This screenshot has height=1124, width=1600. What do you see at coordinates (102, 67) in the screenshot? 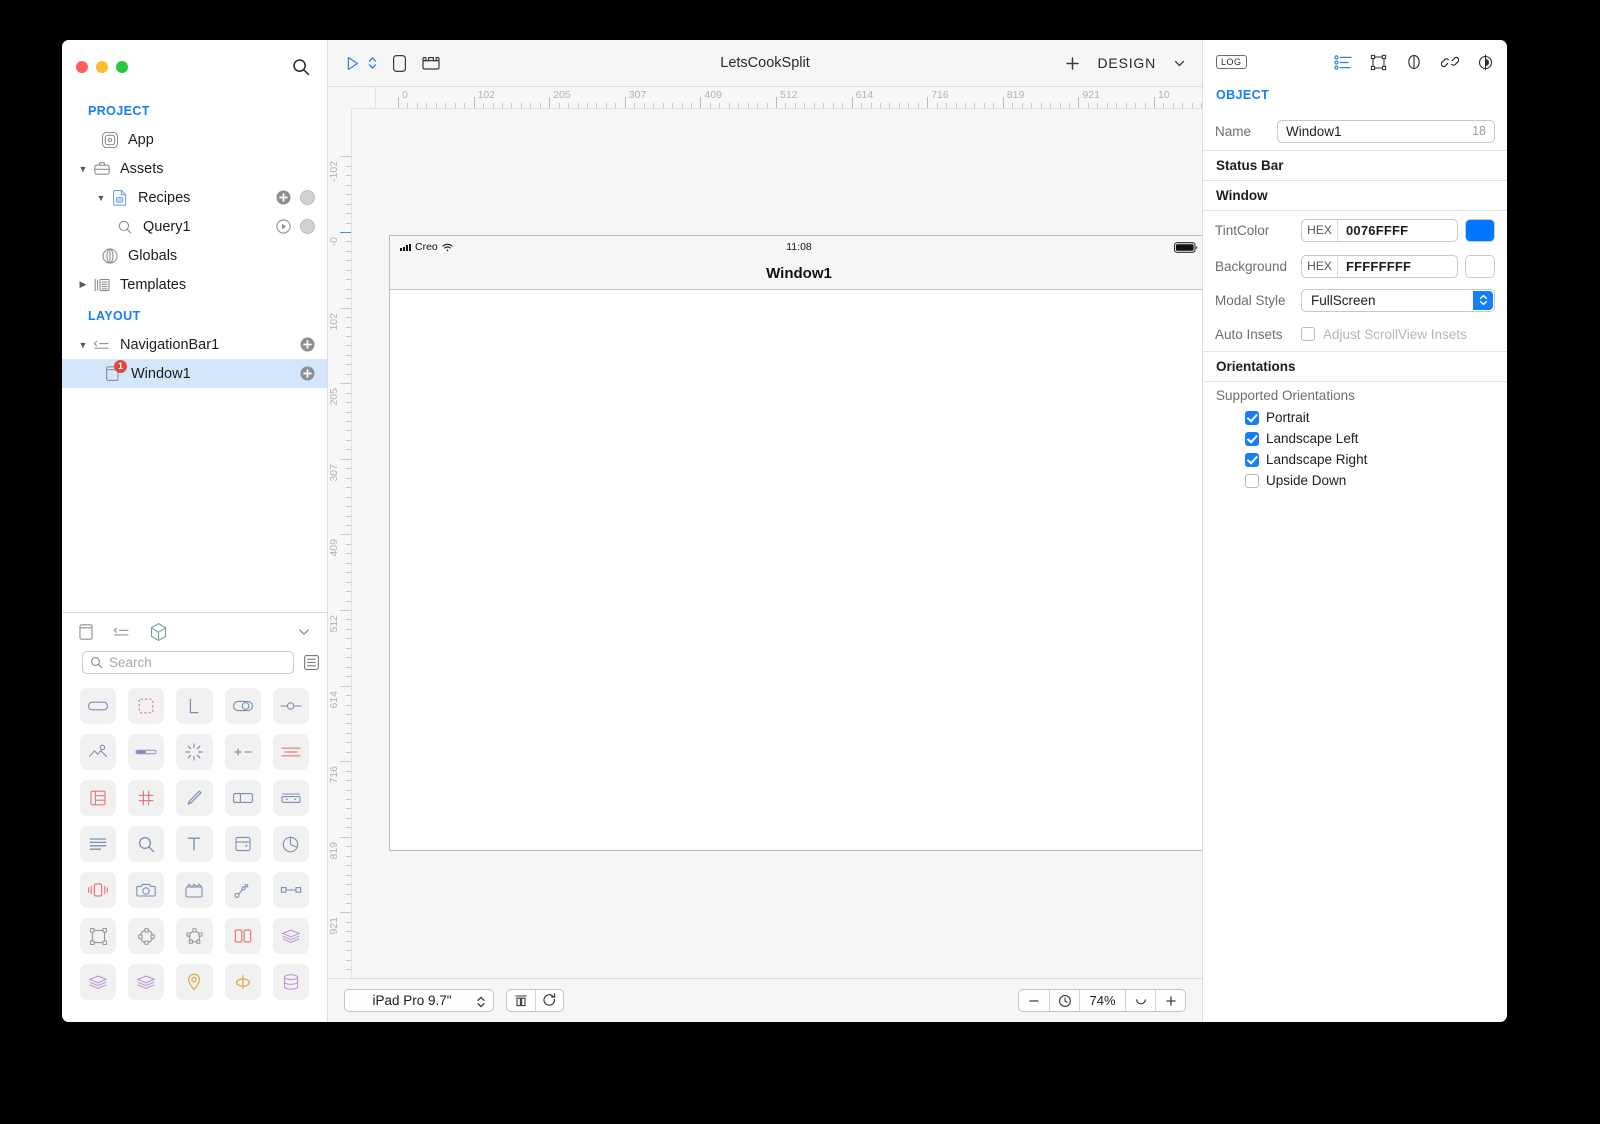
I see `minimize-button` at bounding box center [102, 67].